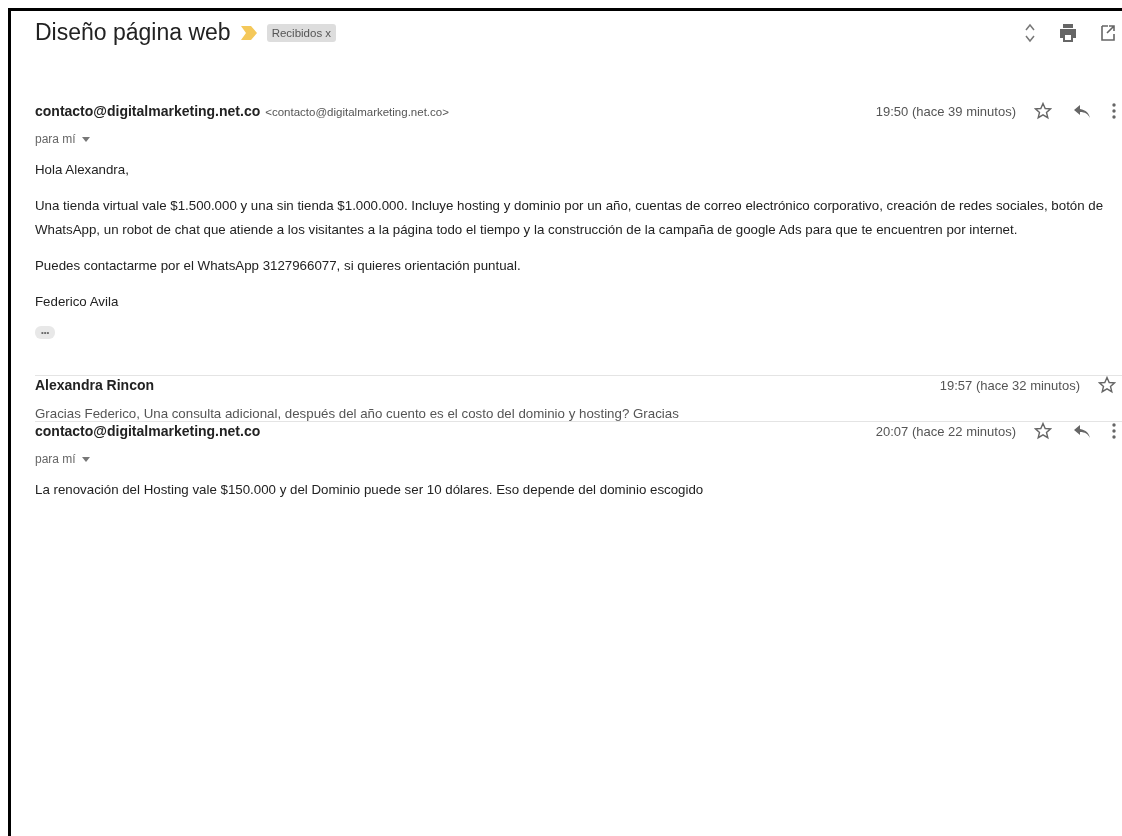 Image resolution: width=1122 pixels, height=836 pixels. What do you see at coordinates (1030, 32) in the screenshot?
I see `expand-collapse-icon` at bounding box center [1030, 32].